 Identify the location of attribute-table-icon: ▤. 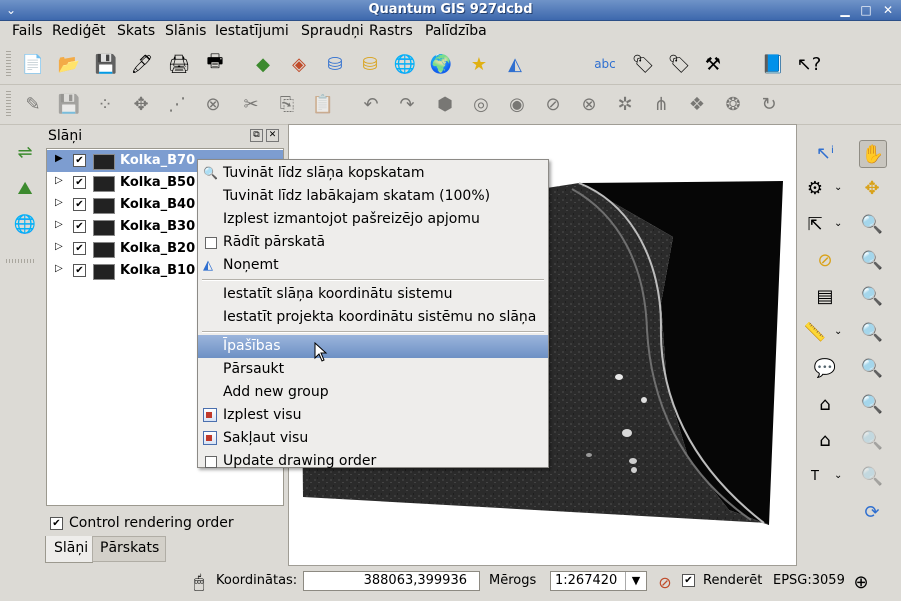
(825, 296).